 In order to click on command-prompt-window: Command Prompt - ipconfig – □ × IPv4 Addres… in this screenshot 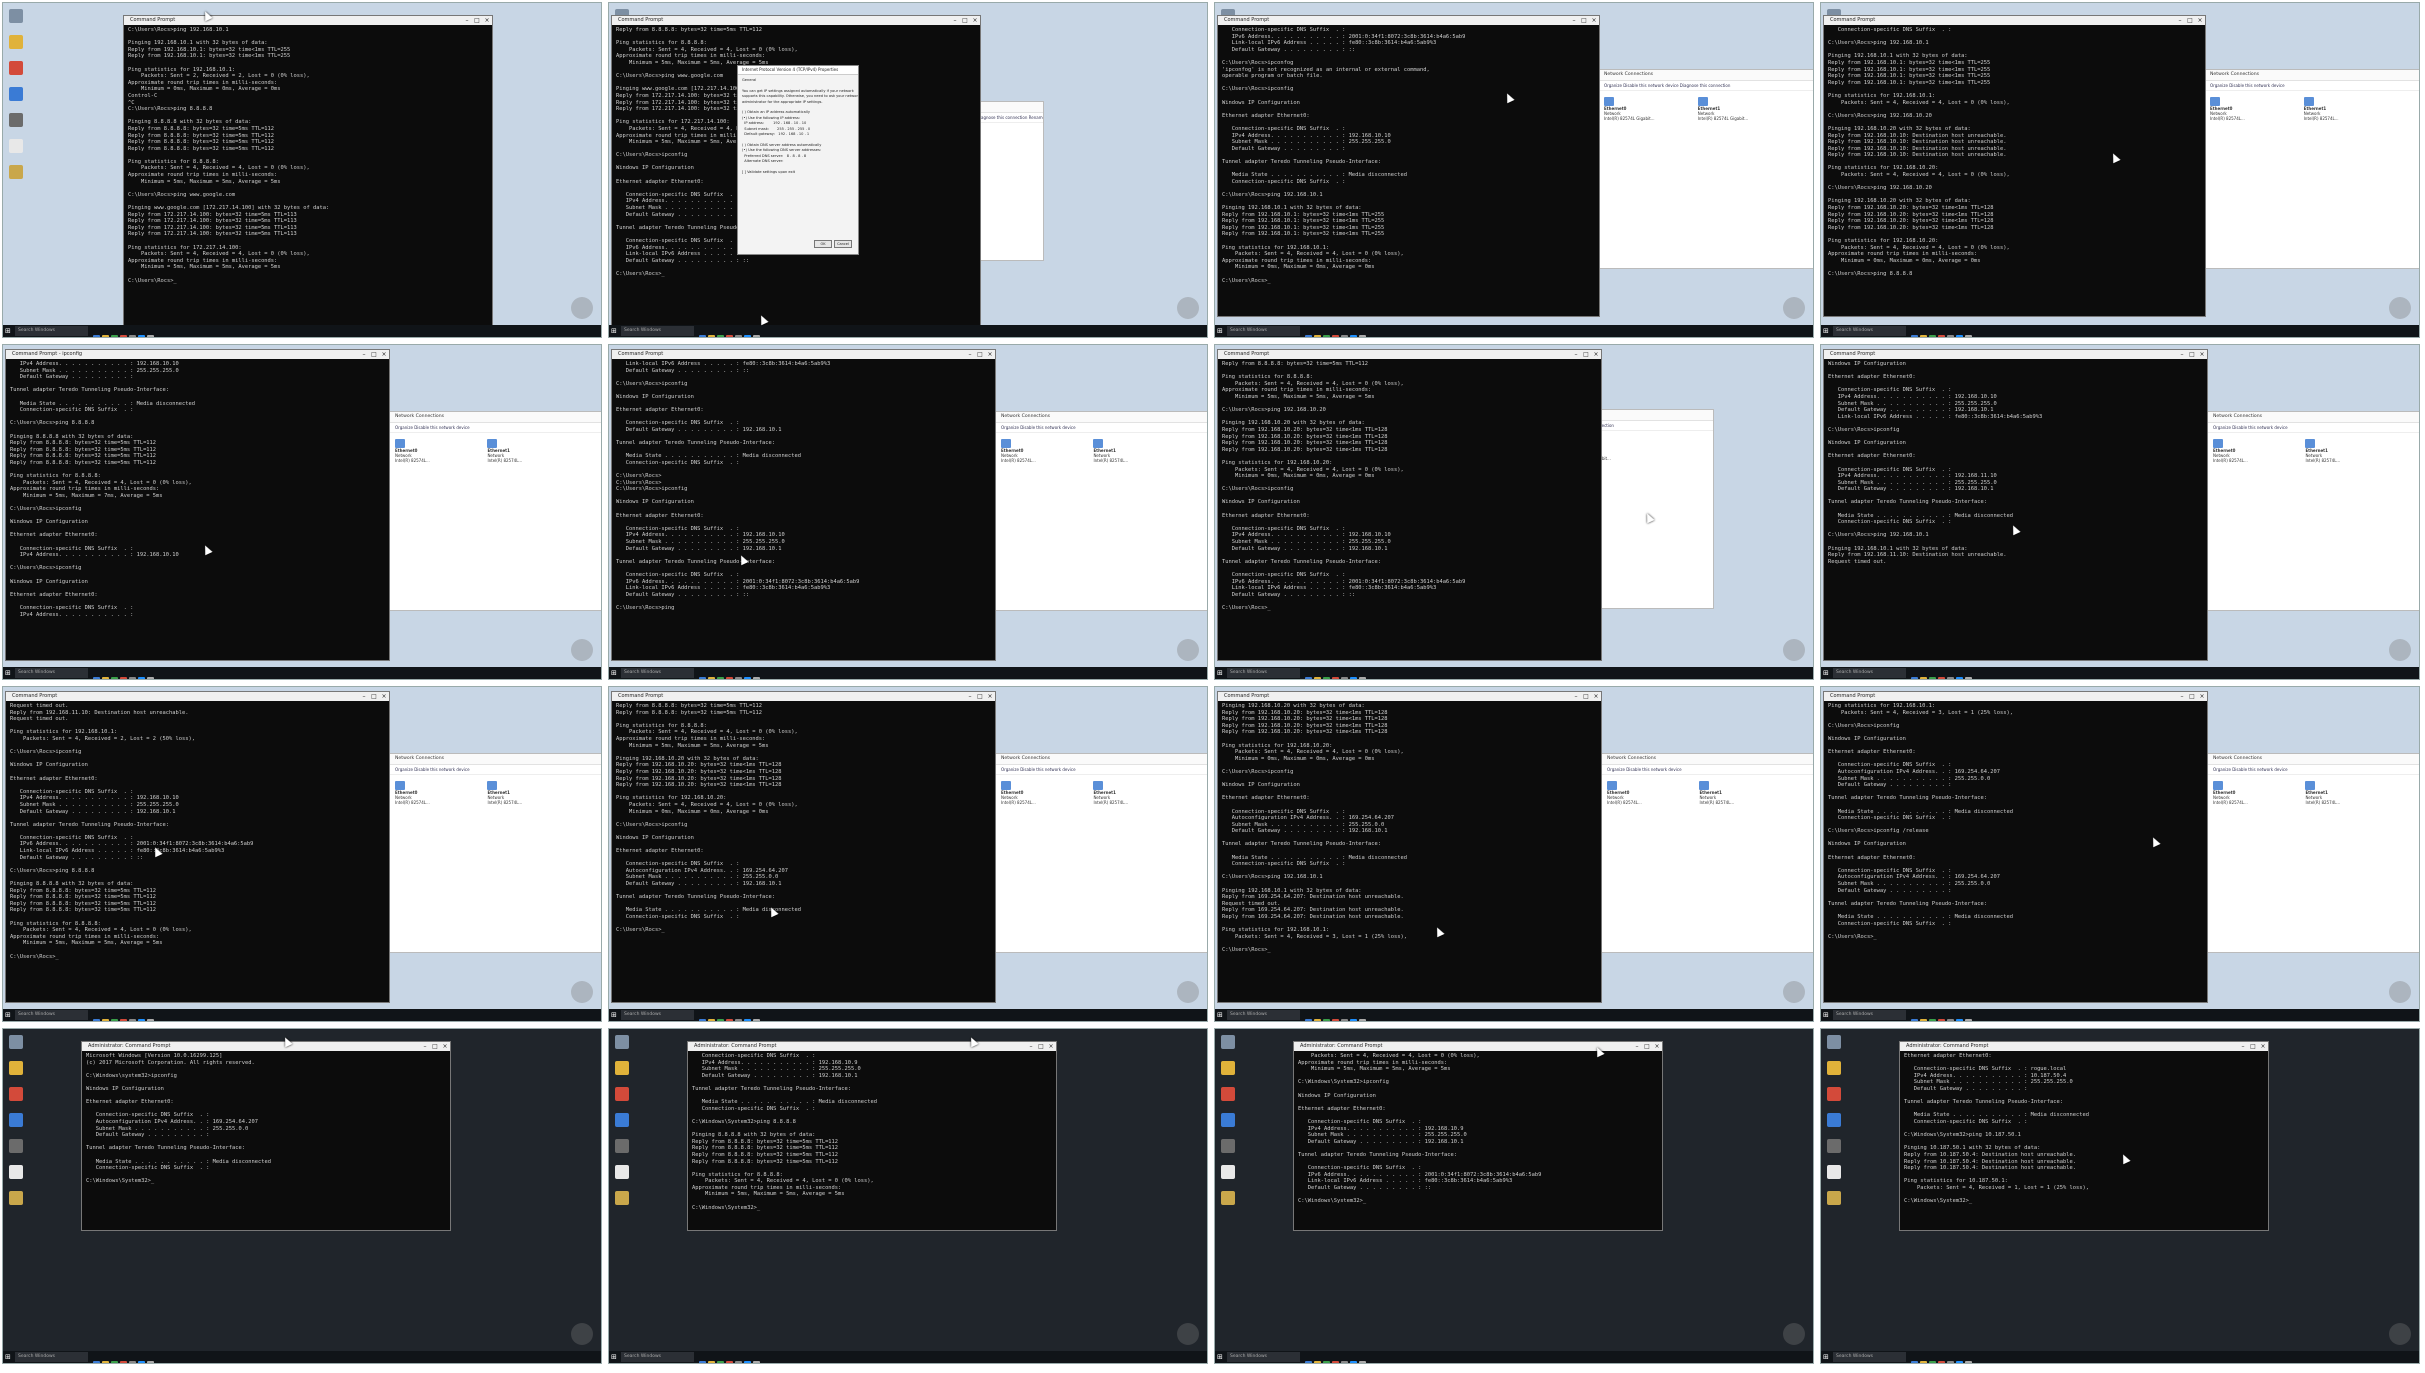, I will do `click(197, 505)`.